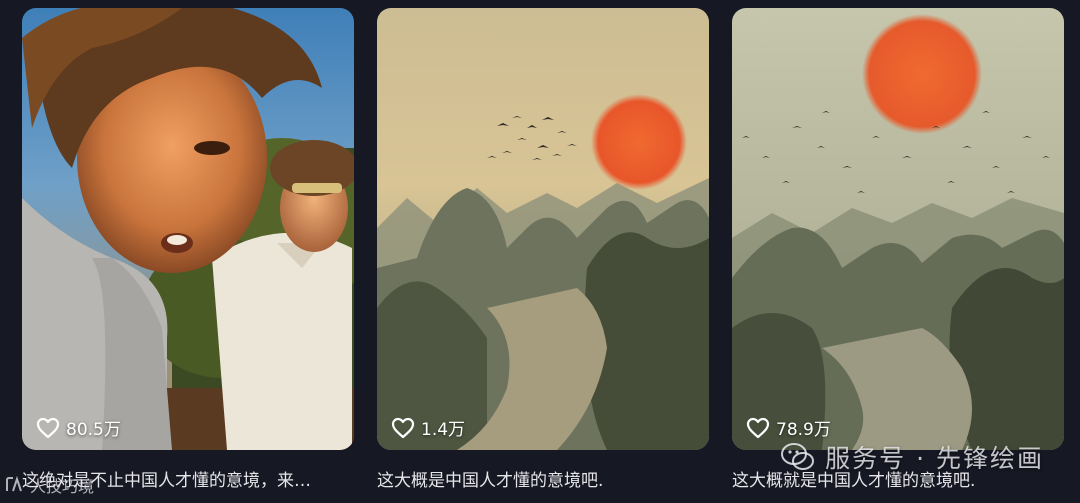 The image size is (1080, 503). I want to click on like-count: 78.9万, so click(788, 427).